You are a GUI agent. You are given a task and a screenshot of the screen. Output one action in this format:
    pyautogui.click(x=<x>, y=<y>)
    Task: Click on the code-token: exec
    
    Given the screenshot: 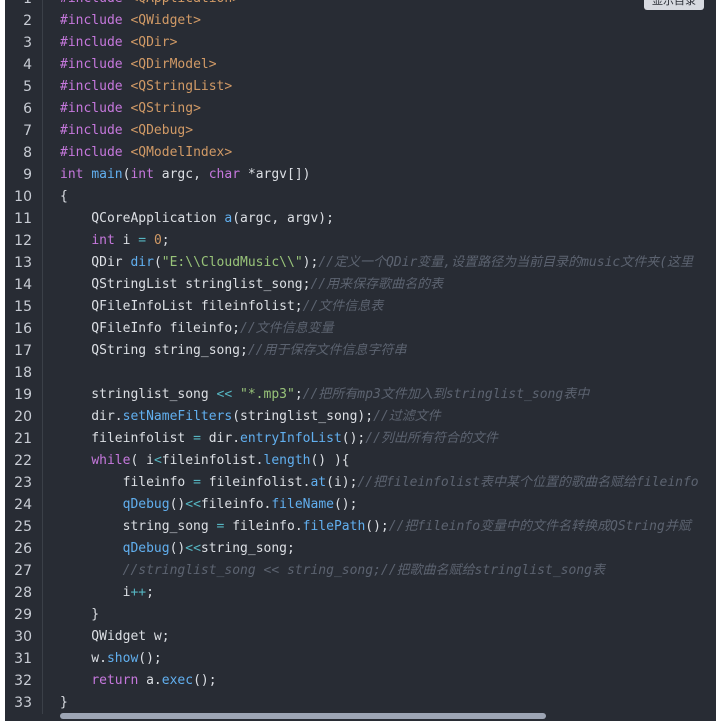 What is the action you would take?
    pyautogui.click(x=177, y=680)
    